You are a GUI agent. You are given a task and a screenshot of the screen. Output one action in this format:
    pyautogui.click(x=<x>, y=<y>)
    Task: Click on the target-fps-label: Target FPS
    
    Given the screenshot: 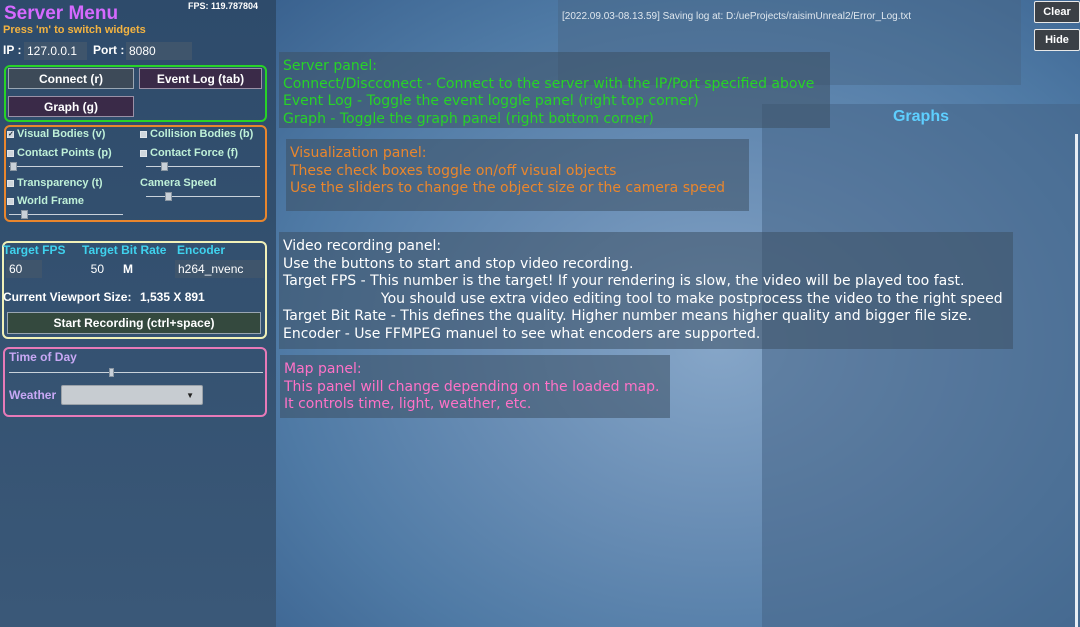 What is the action you would take?
    pyautogui.click(x=34, y=250)
    